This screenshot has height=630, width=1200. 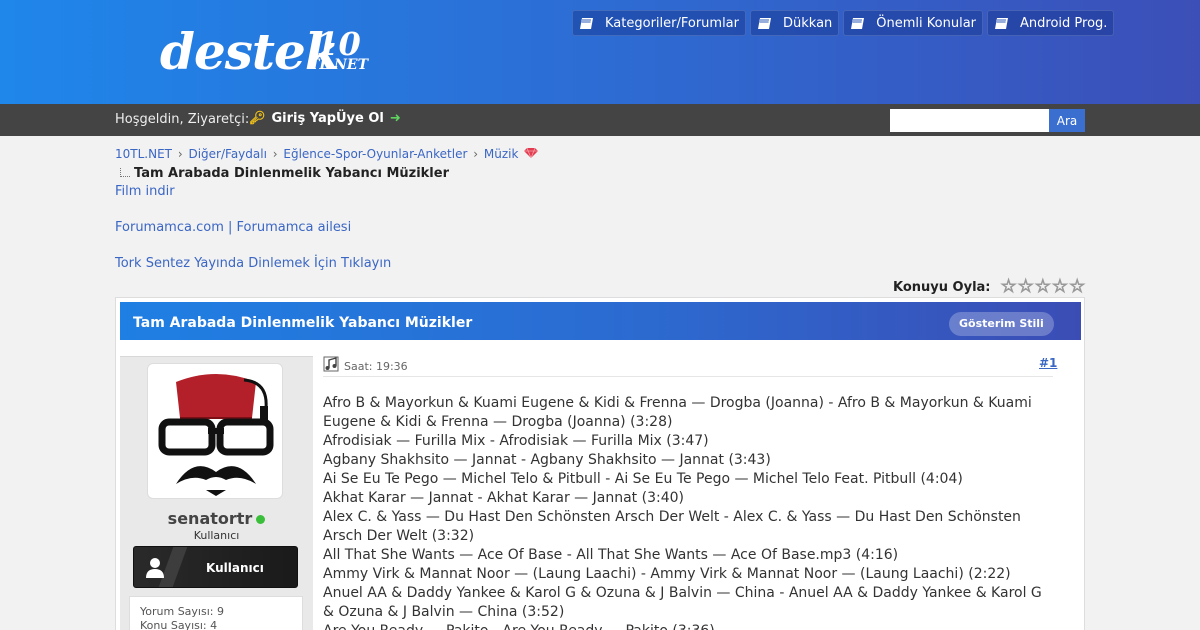 I want to click on forumamca-link: Forumamca.com, so click(x=169, y=227).